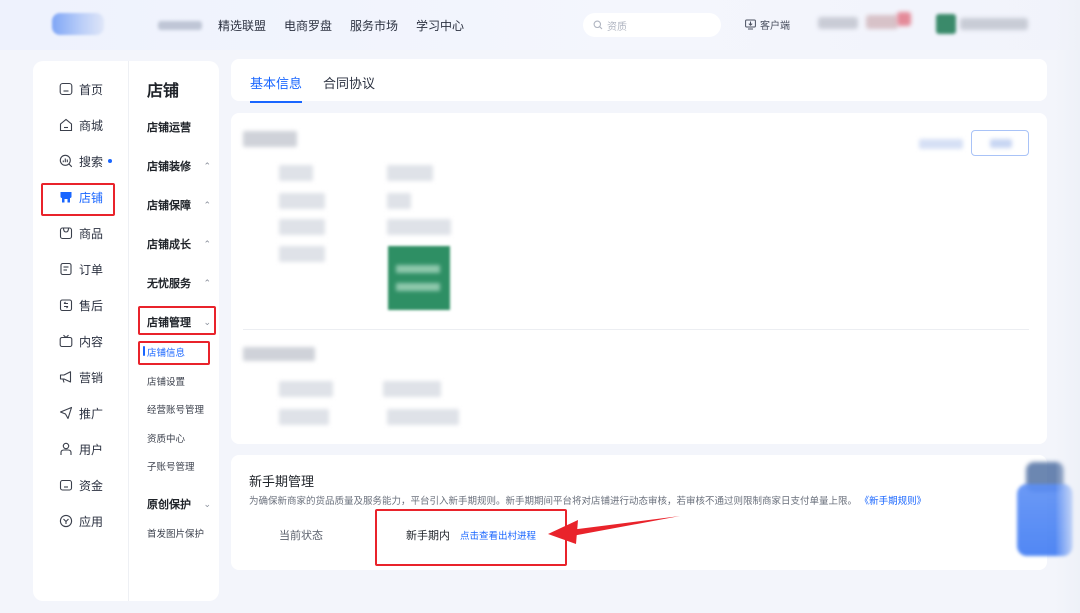  I want to click on top-nav-blurred-item, so click(180, 25).